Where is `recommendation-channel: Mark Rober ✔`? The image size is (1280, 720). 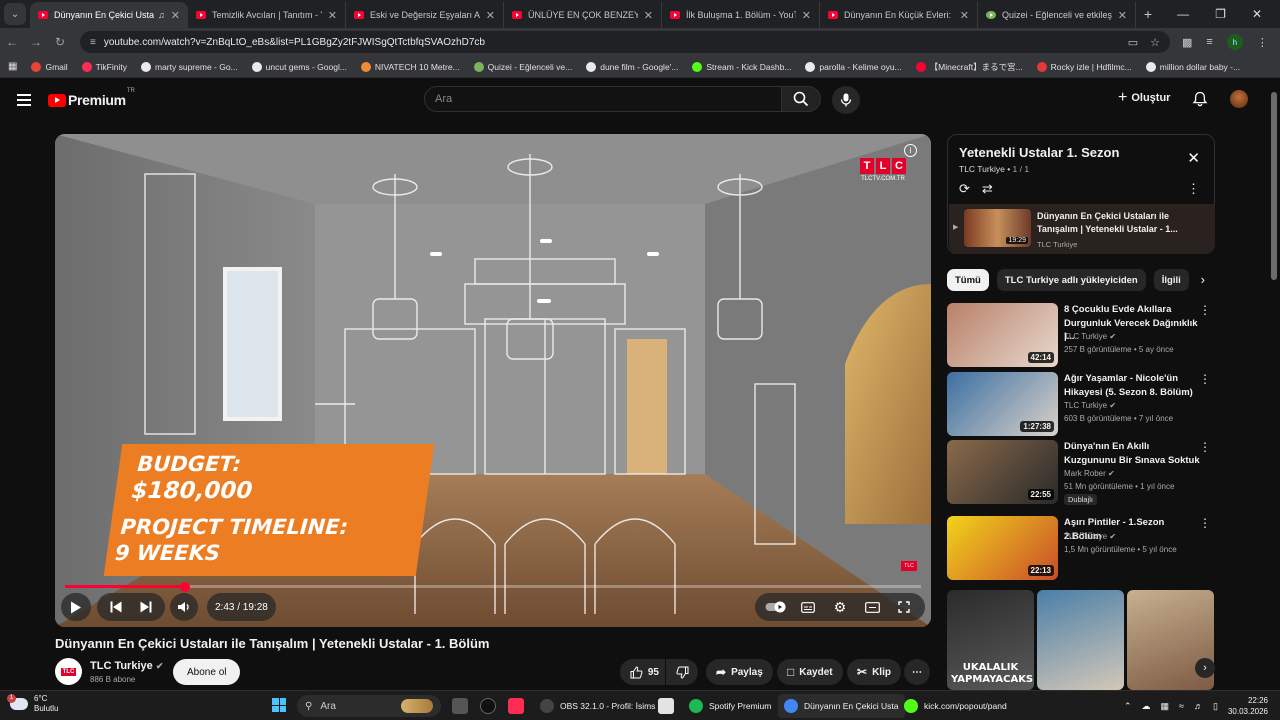 recommendation-channel: Mark Rober ✔ is located at coordinates (1089, 473).